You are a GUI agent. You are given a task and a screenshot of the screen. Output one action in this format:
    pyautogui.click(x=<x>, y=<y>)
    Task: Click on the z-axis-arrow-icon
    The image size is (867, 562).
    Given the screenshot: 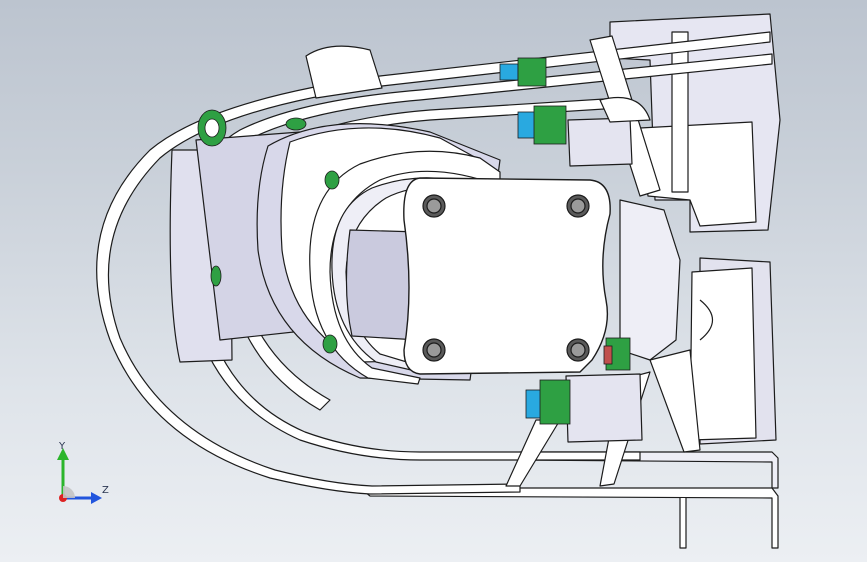 What is the action you would take?
    pyautogui.click(x=96, y=498)
    